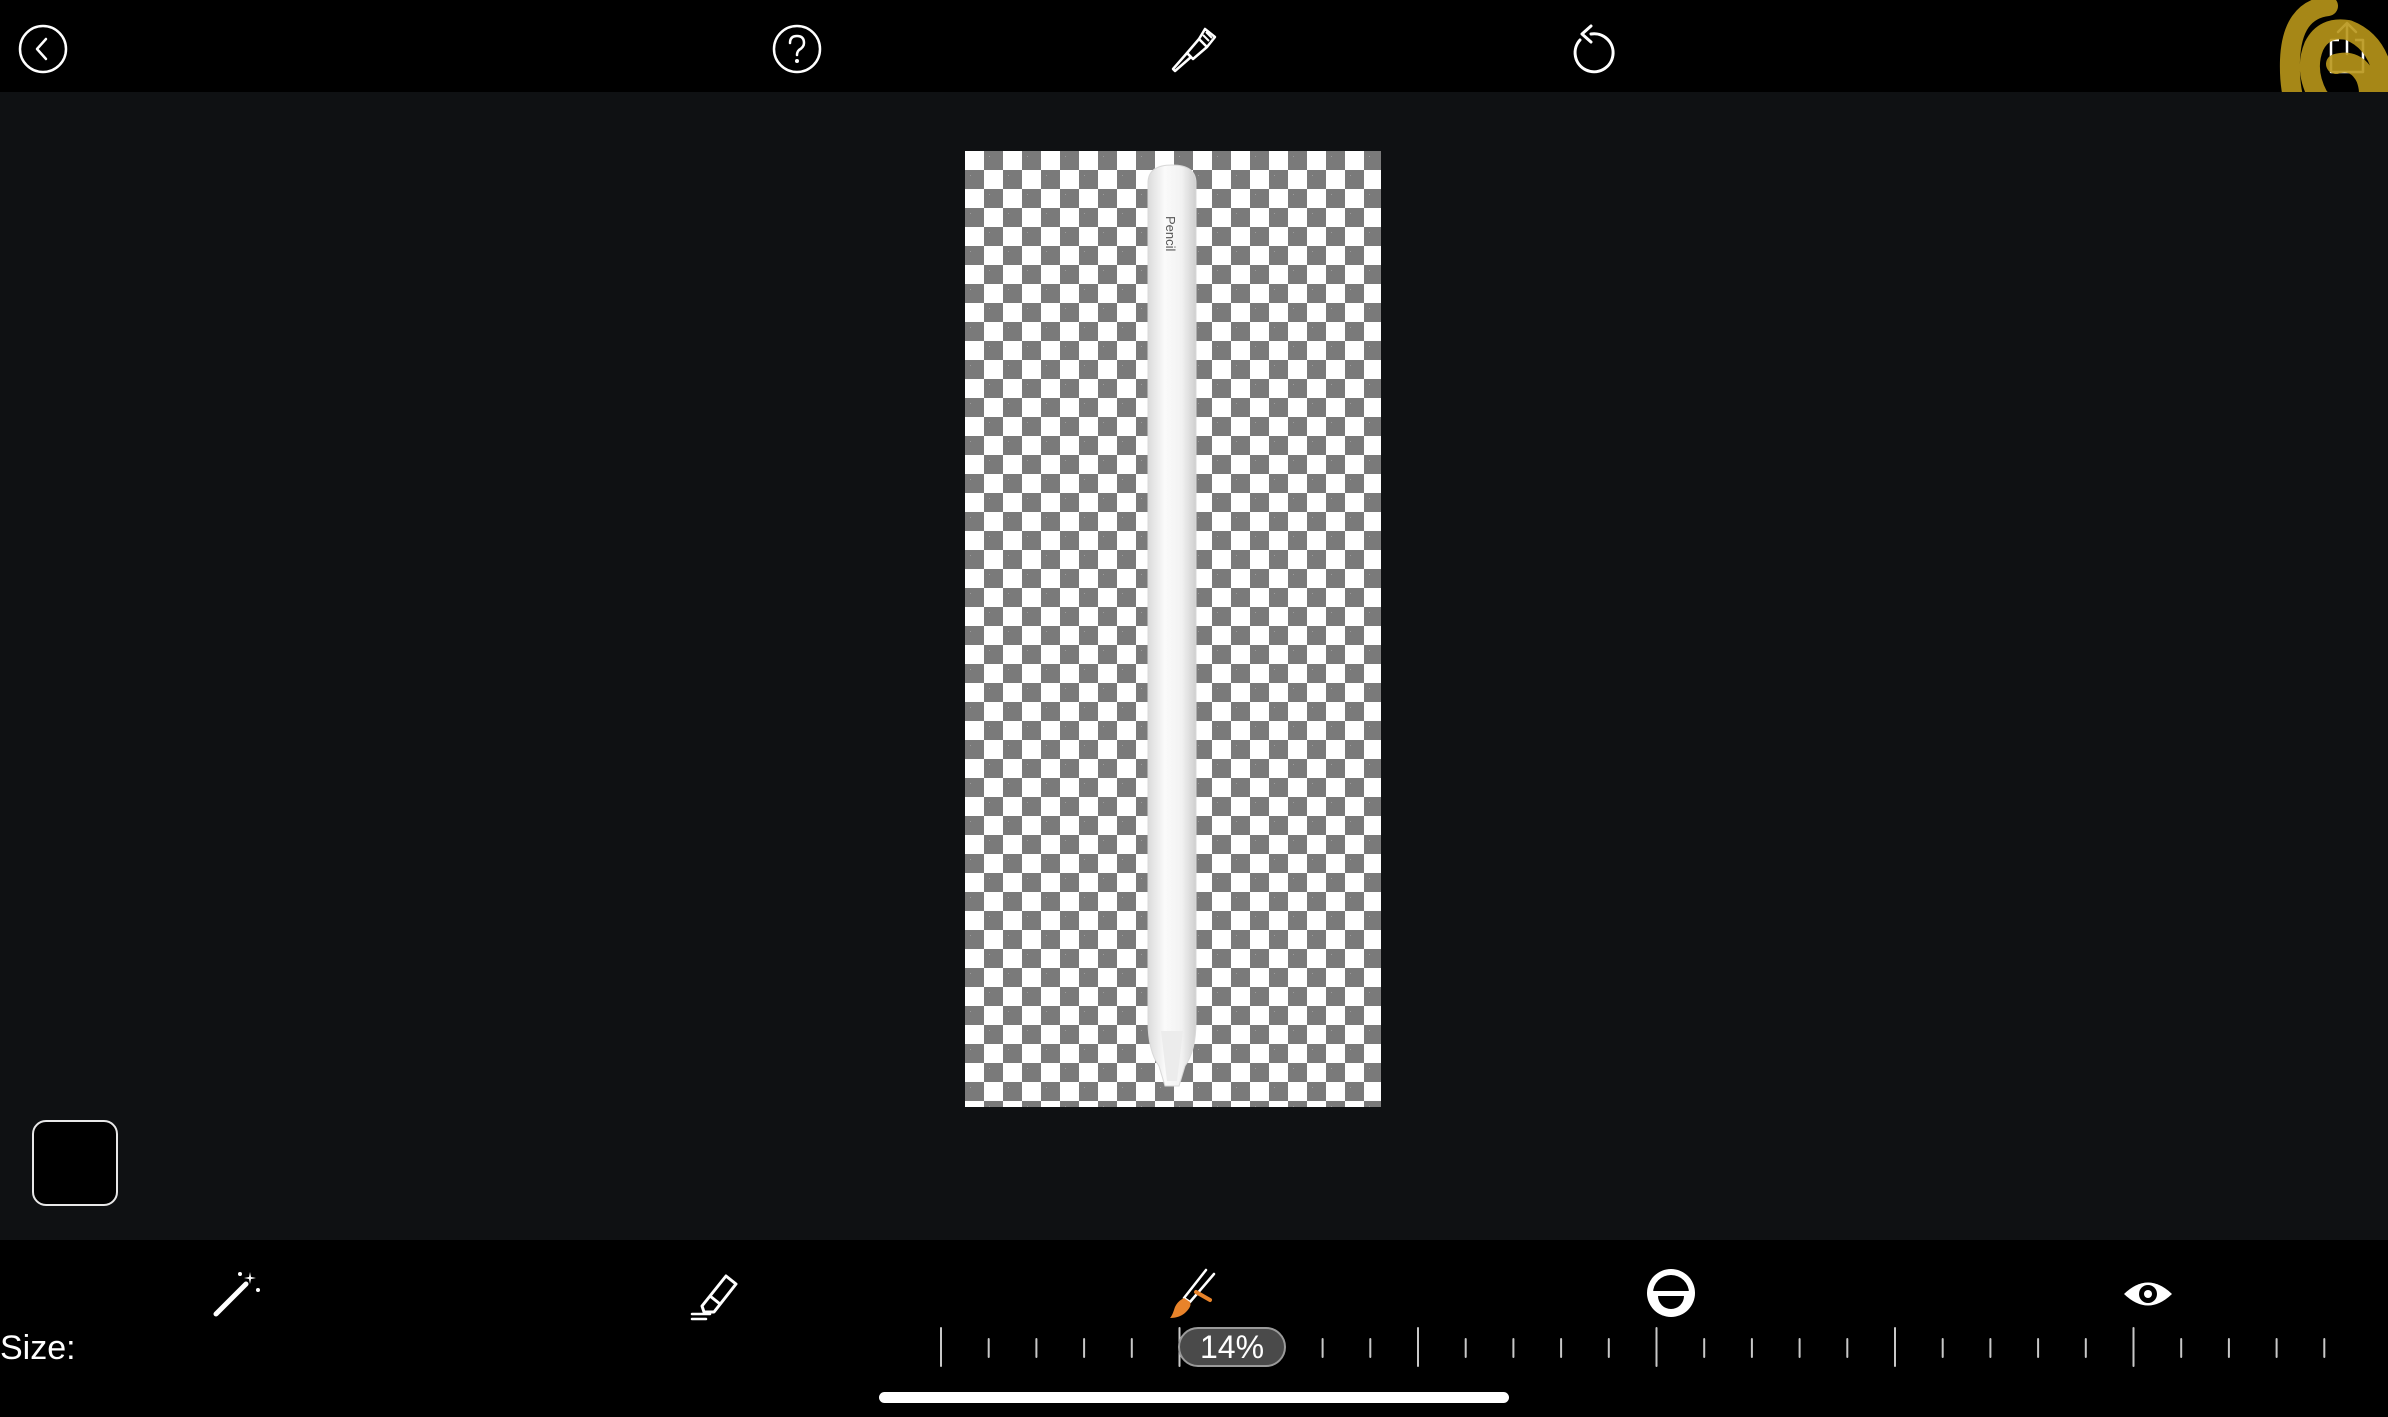 The image size is (2388, 1417). I want to click on magic-wand-button, so click(237, 1293).